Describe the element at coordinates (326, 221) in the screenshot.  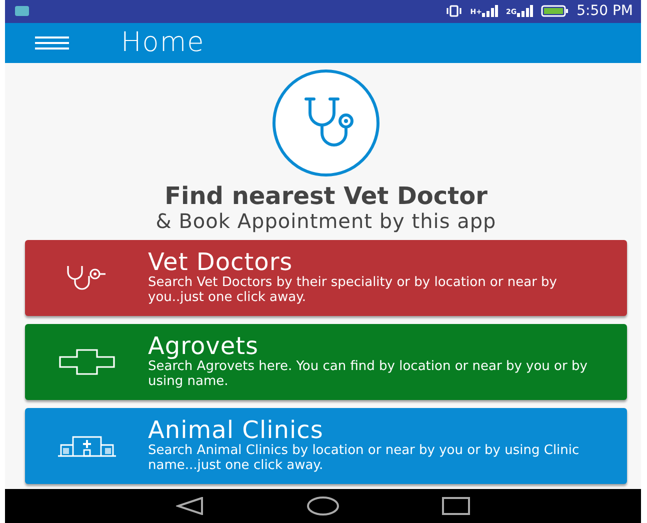
I see `subheadline: & Book Appointment by this app` at that location.